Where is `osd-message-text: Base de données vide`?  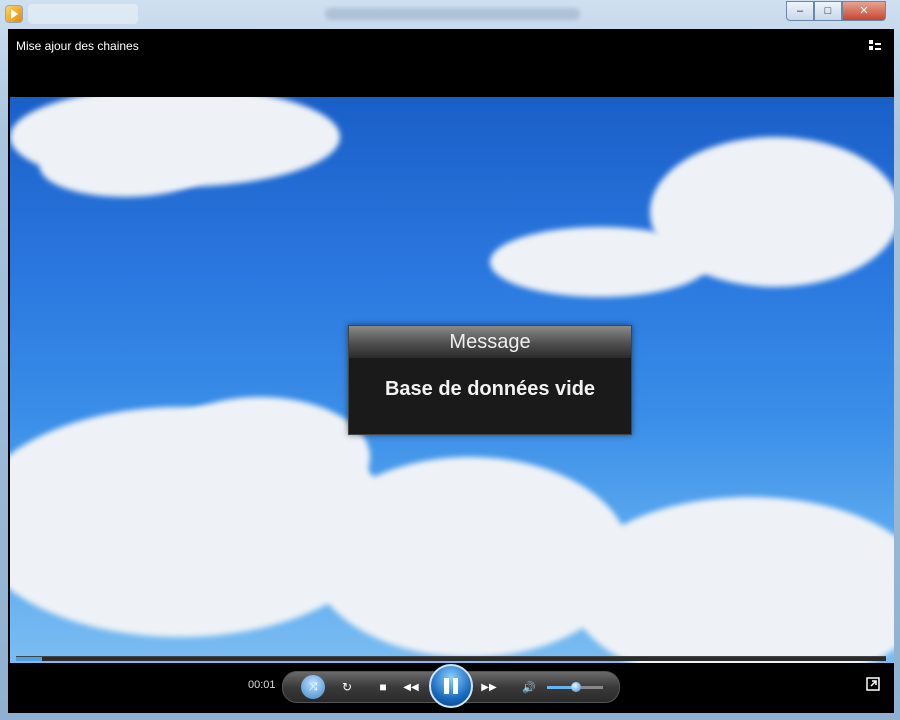 osd-message-text: Base de données vide is located at coordinates (490, 389).